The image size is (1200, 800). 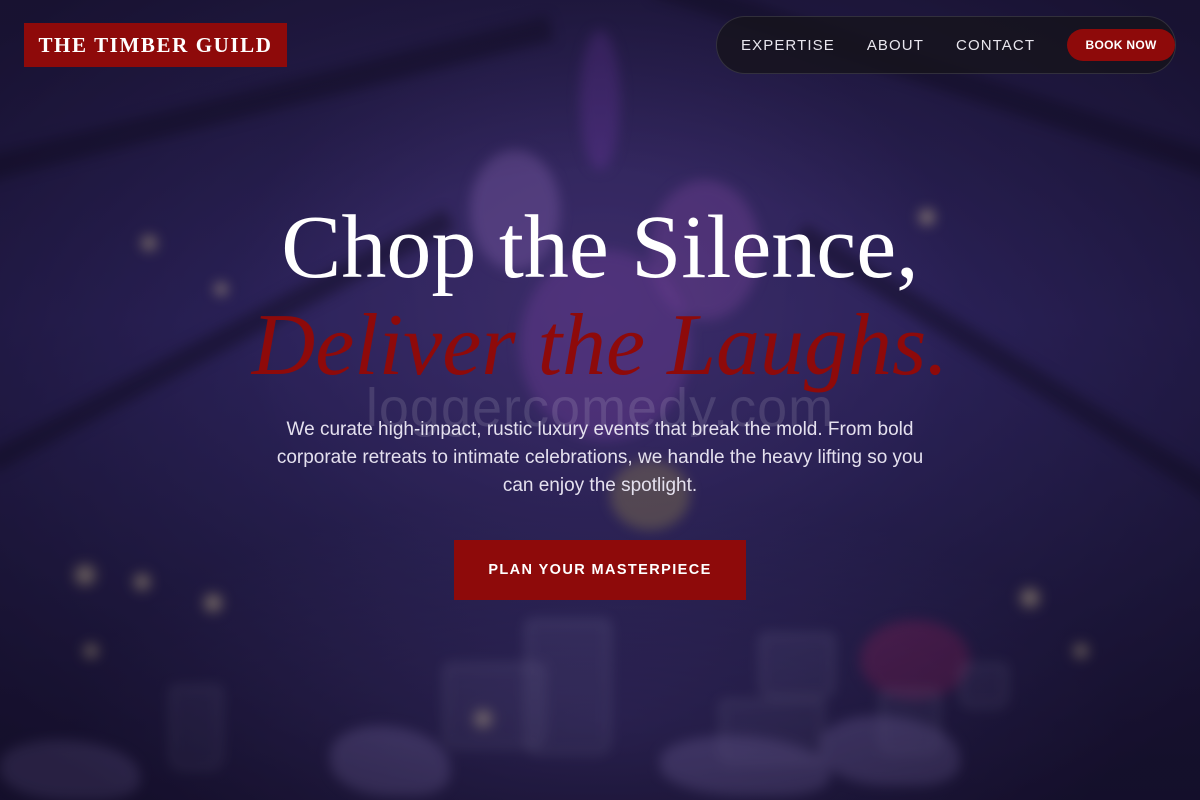 I want to click on hero-headline-line-1: Chop the Silence,, so click(x=600, y=247).